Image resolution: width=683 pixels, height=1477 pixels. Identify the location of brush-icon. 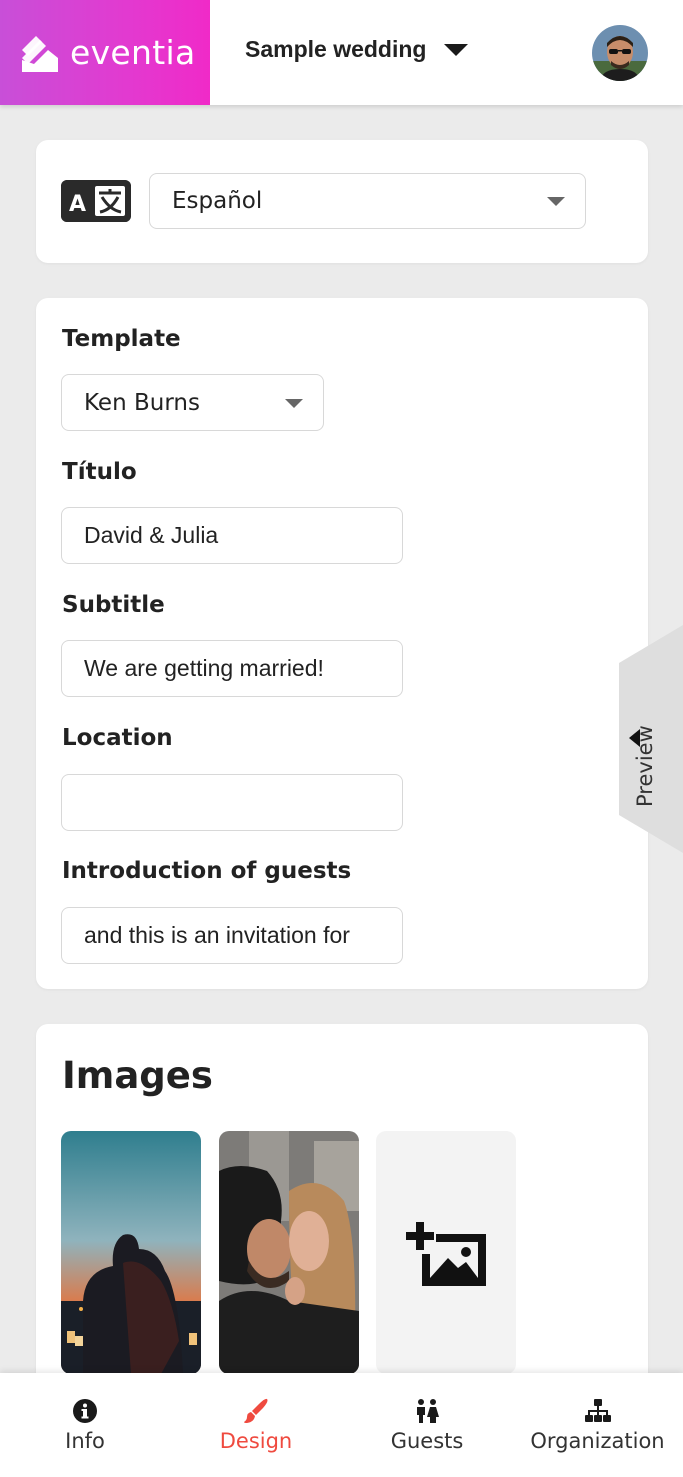
(256, 1410).